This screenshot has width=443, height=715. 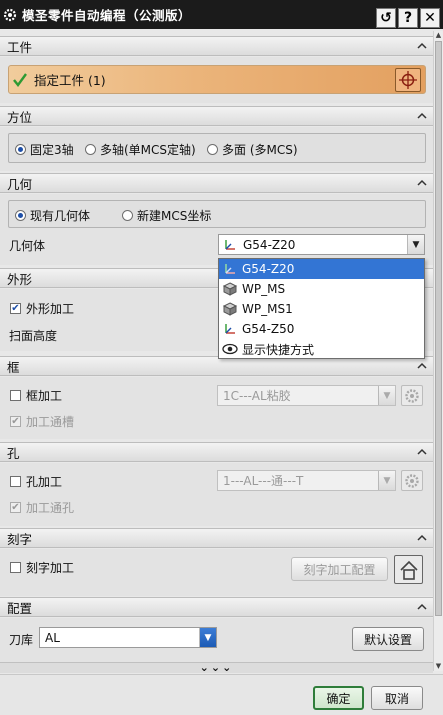 I want to click on scroll-up-icon: ▲, so click(x=438, y=35).